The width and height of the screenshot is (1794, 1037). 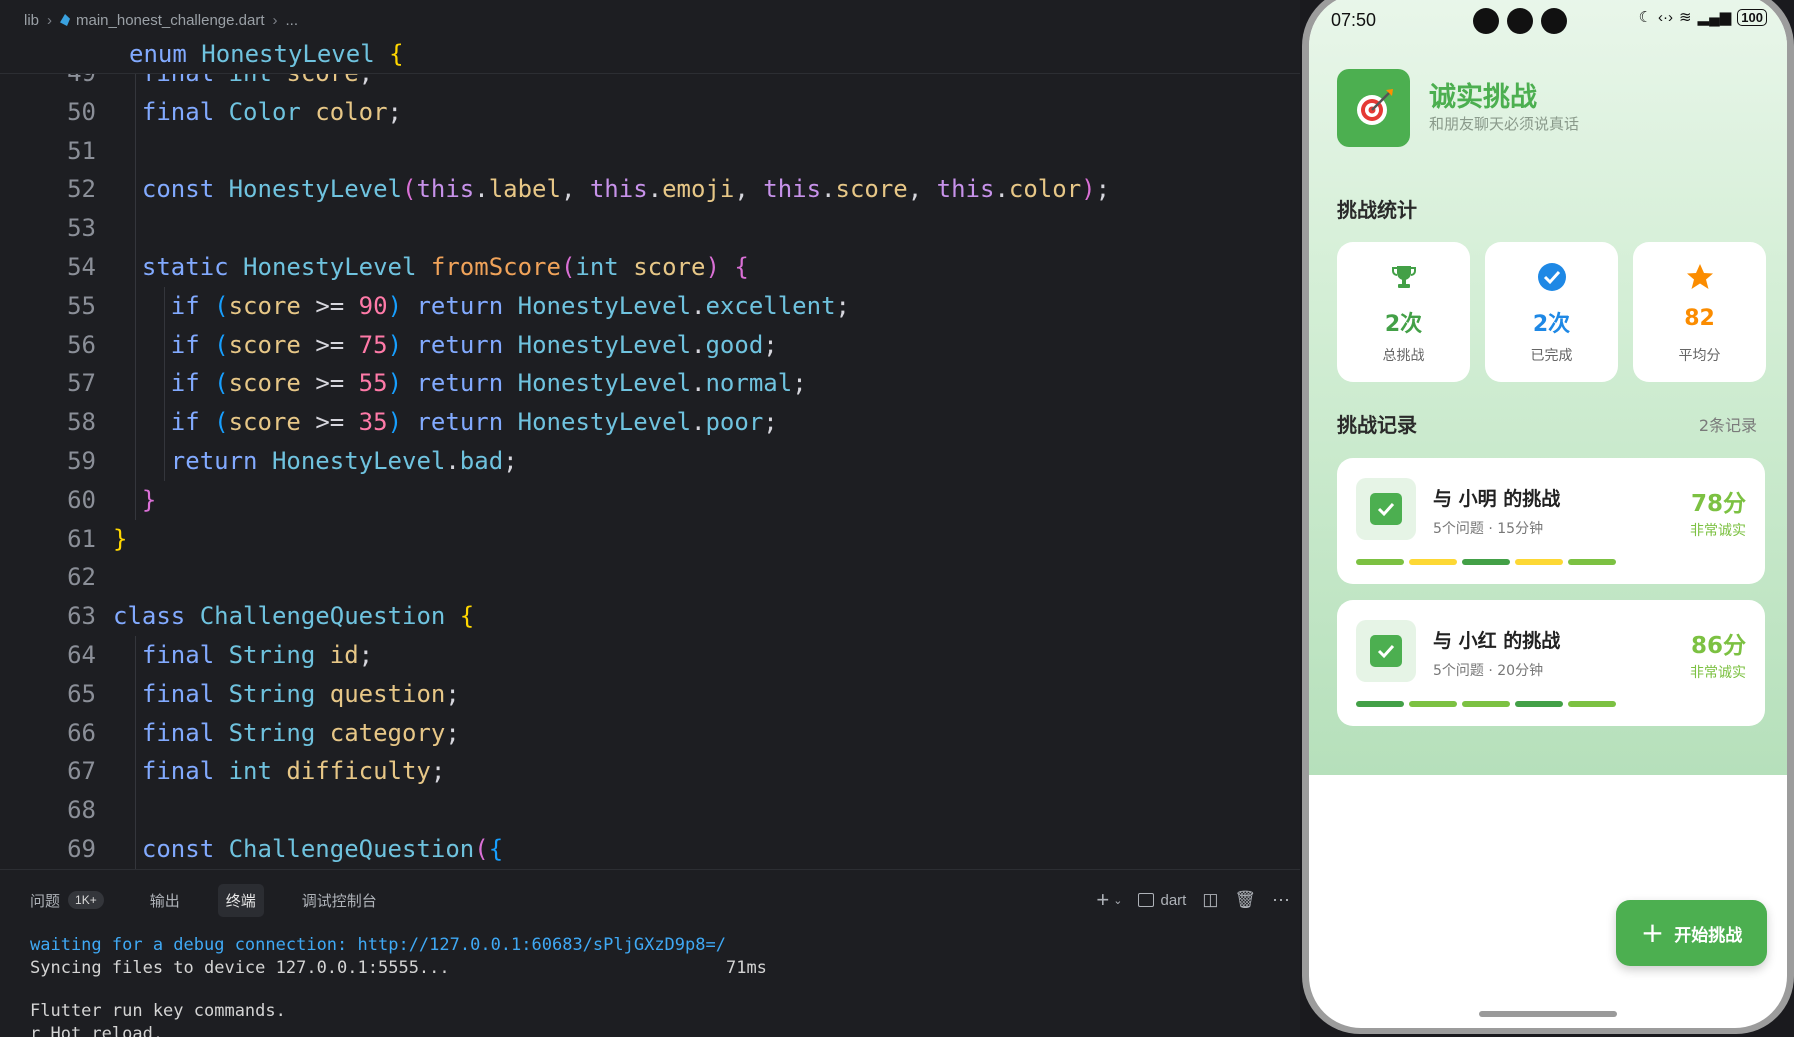 I want to click on panel-tab: 调试控制台, so click(x=339, y=900).